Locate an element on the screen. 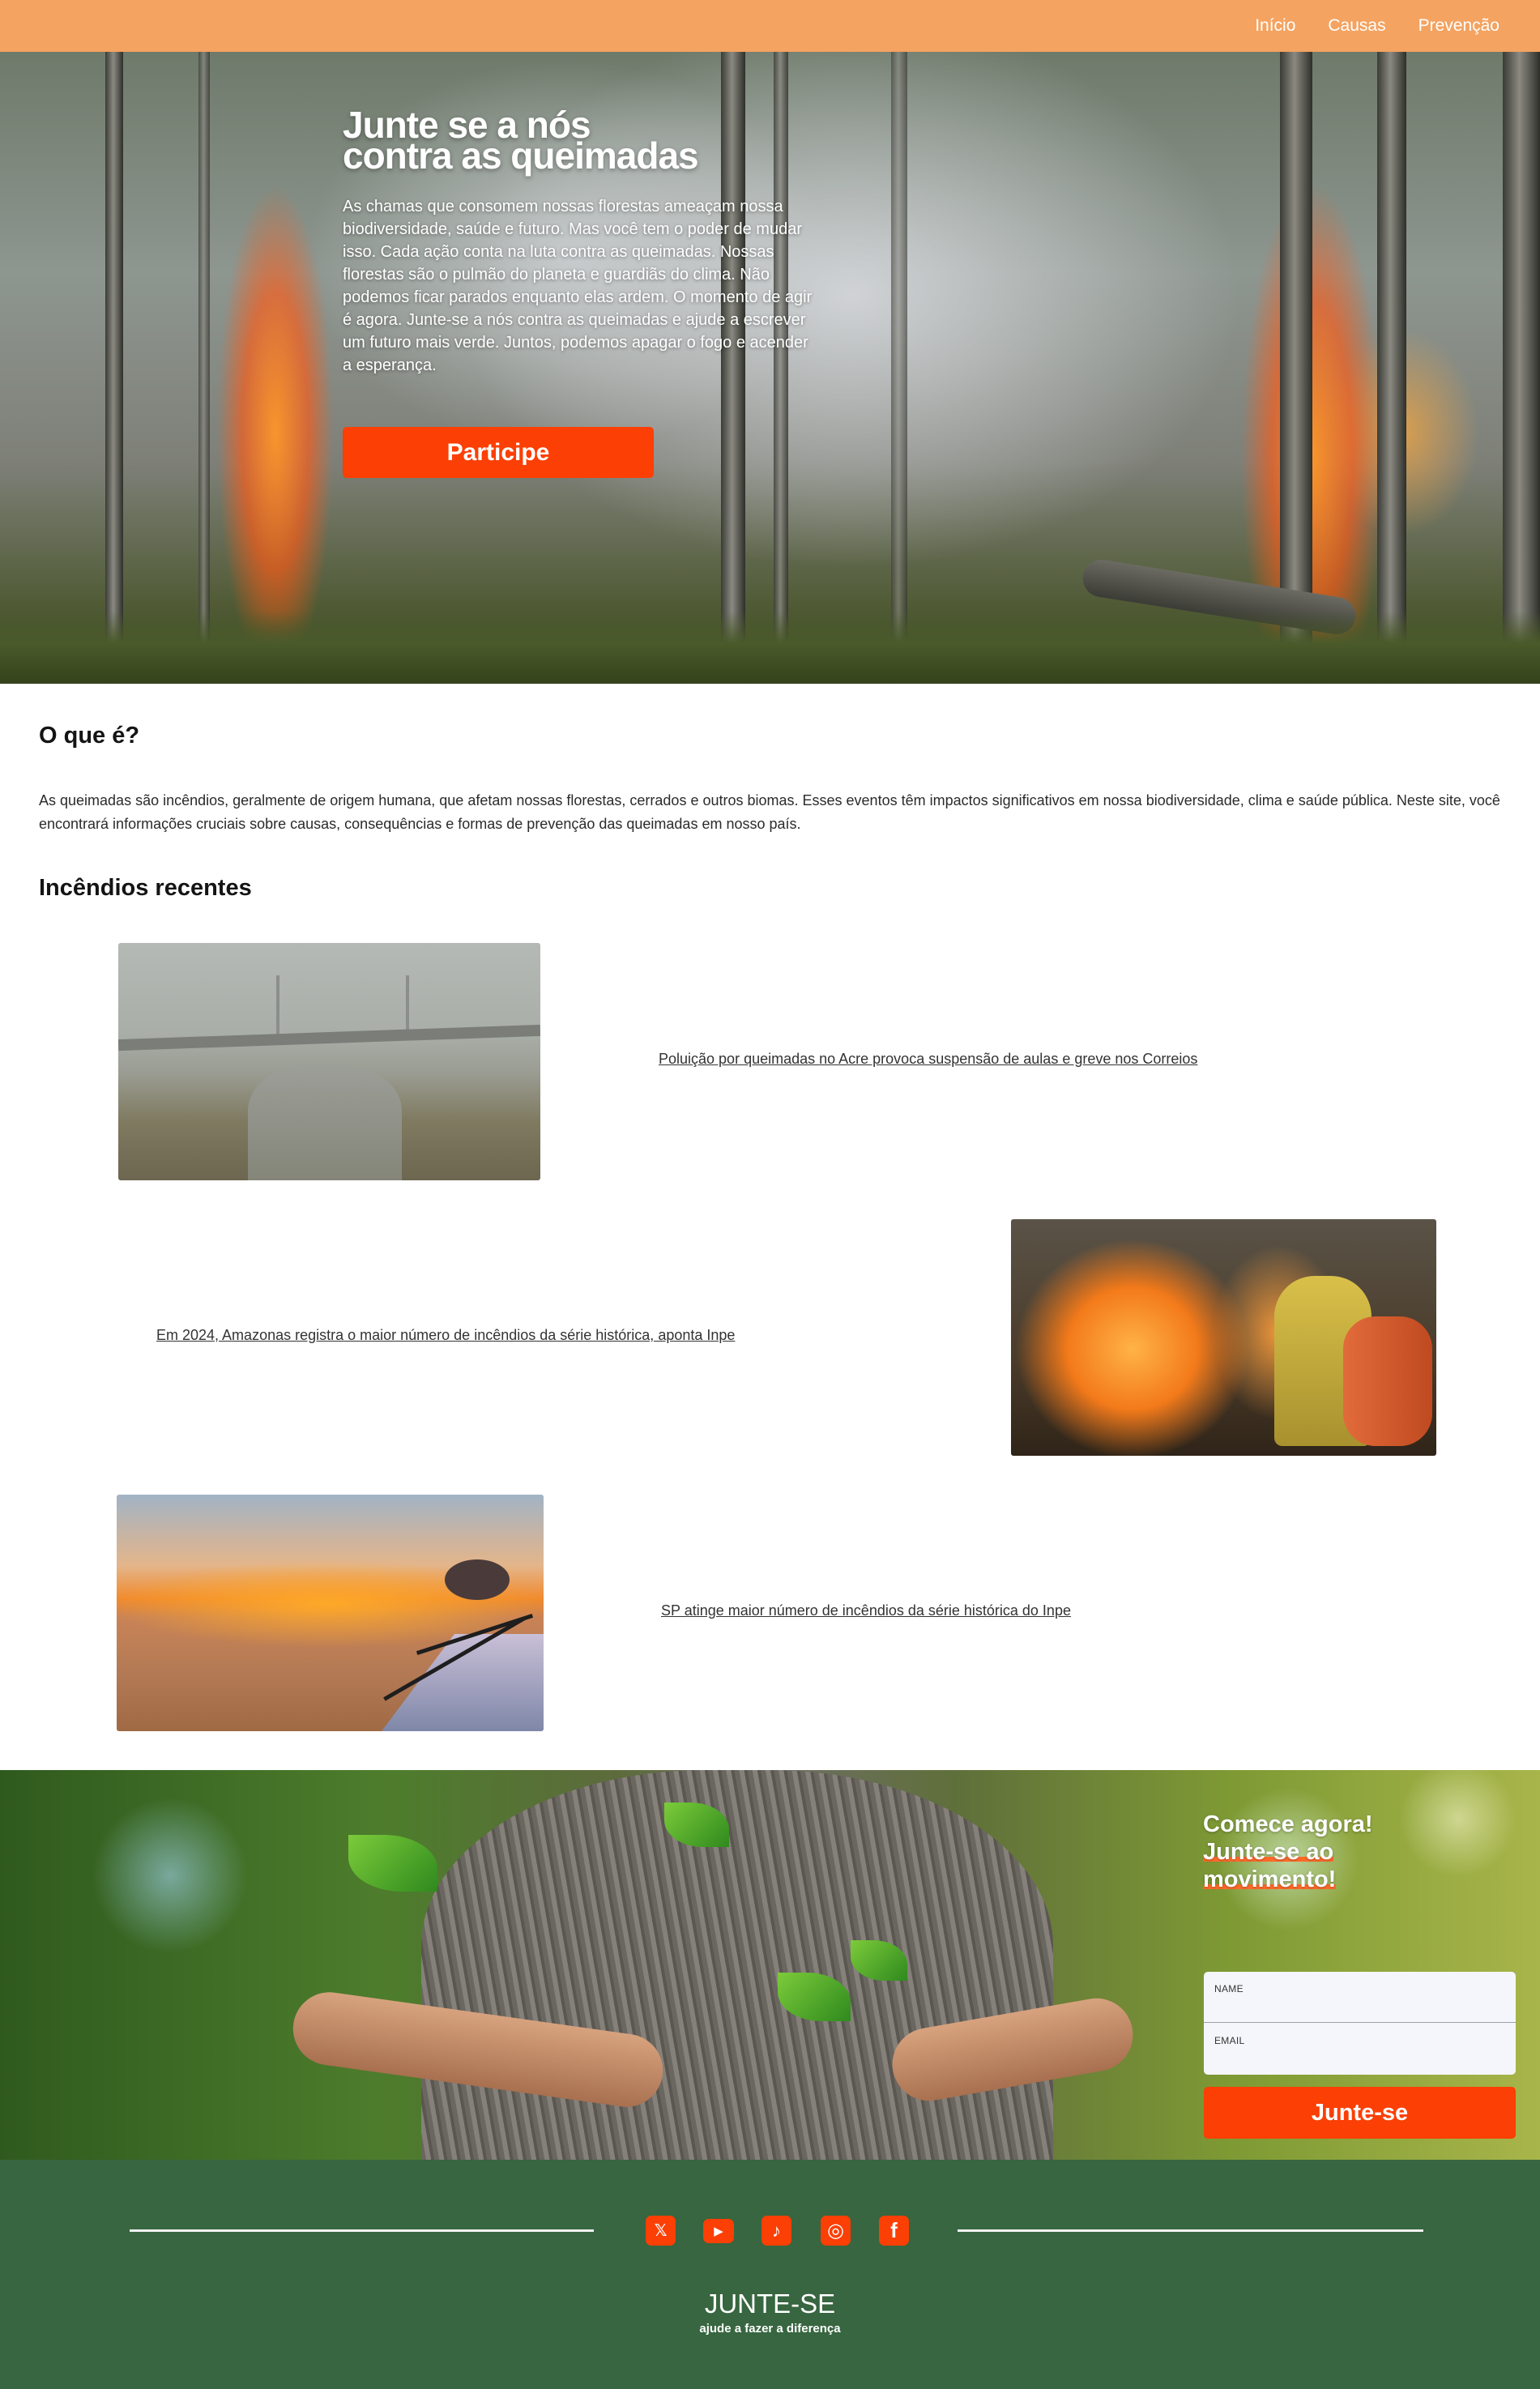 Image resolution: width=1540 pixels, height=2389 pixels. email-field-label: EMAIL is located at coordinates (1229, 2040).